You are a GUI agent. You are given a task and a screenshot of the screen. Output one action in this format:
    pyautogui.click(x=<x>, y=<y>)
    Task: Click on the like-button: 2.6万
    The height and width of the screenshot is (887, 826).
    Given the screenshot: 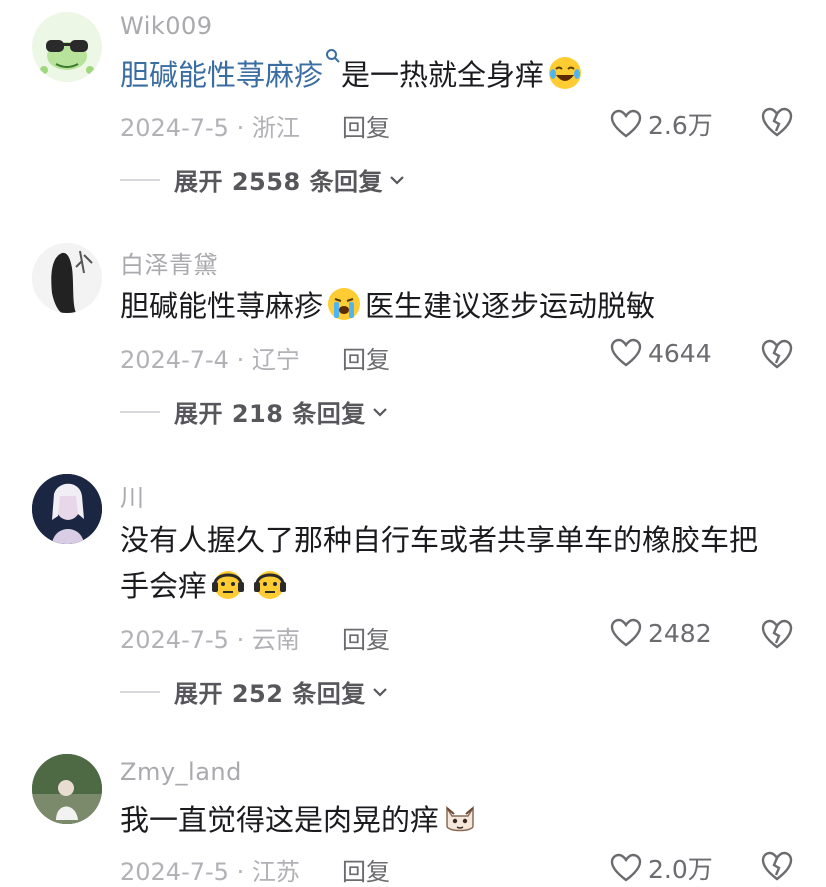 What is the action you would take?
    pyautogui.click(x=661, y=124)
    